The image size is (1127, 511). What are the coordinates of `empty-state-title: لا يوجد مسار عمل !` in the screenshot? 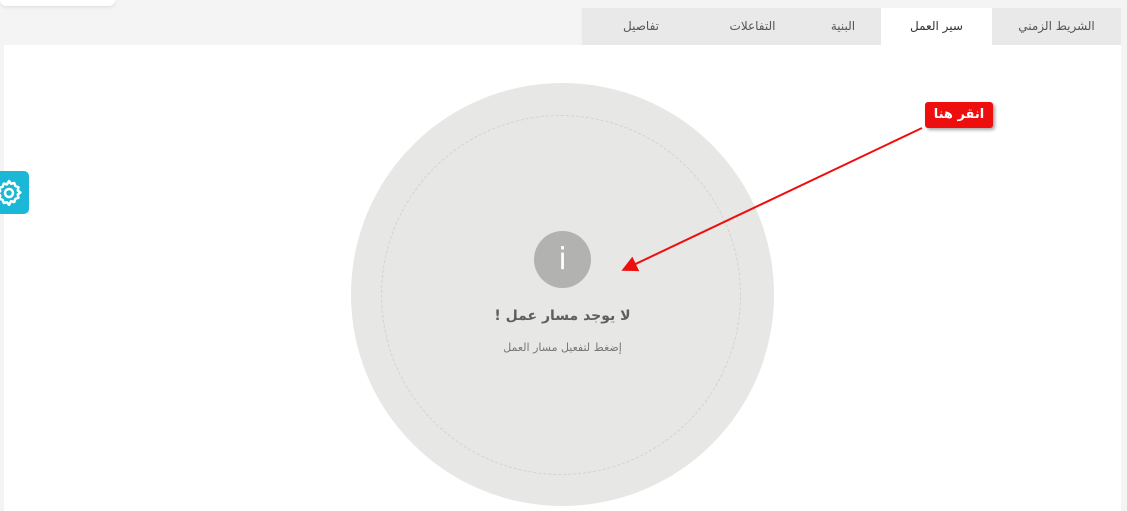 It's located at (562, 316).